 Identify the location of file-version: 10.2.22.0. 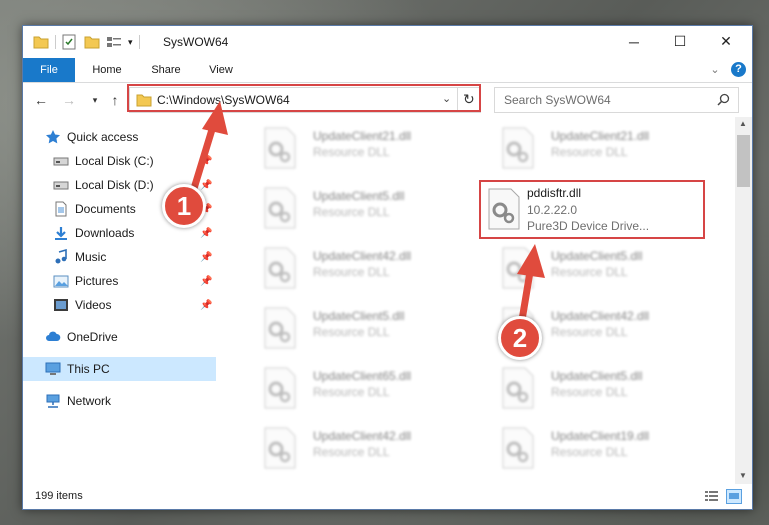
(552, 210).